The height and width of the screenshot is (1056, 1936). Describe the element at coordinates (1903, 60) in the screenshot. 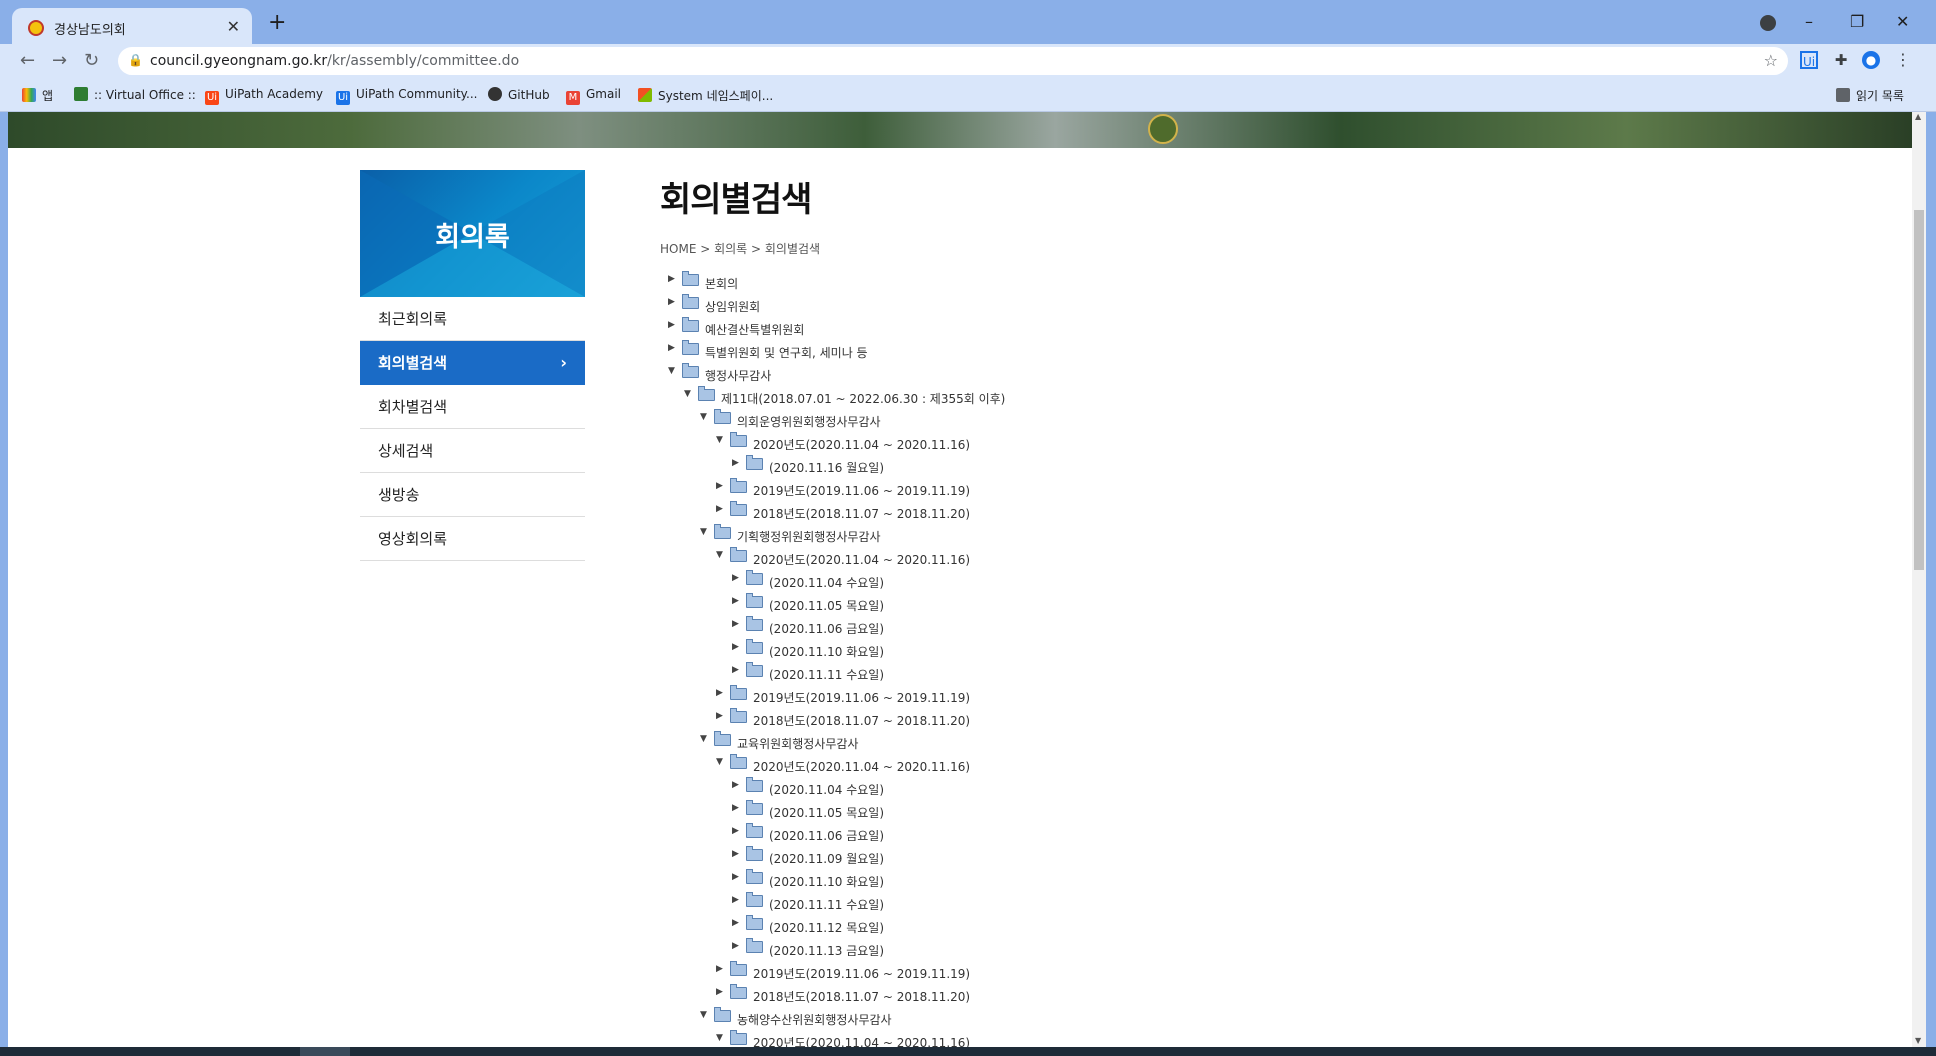

I see `browser-menu-icon: ⋮` at that location.